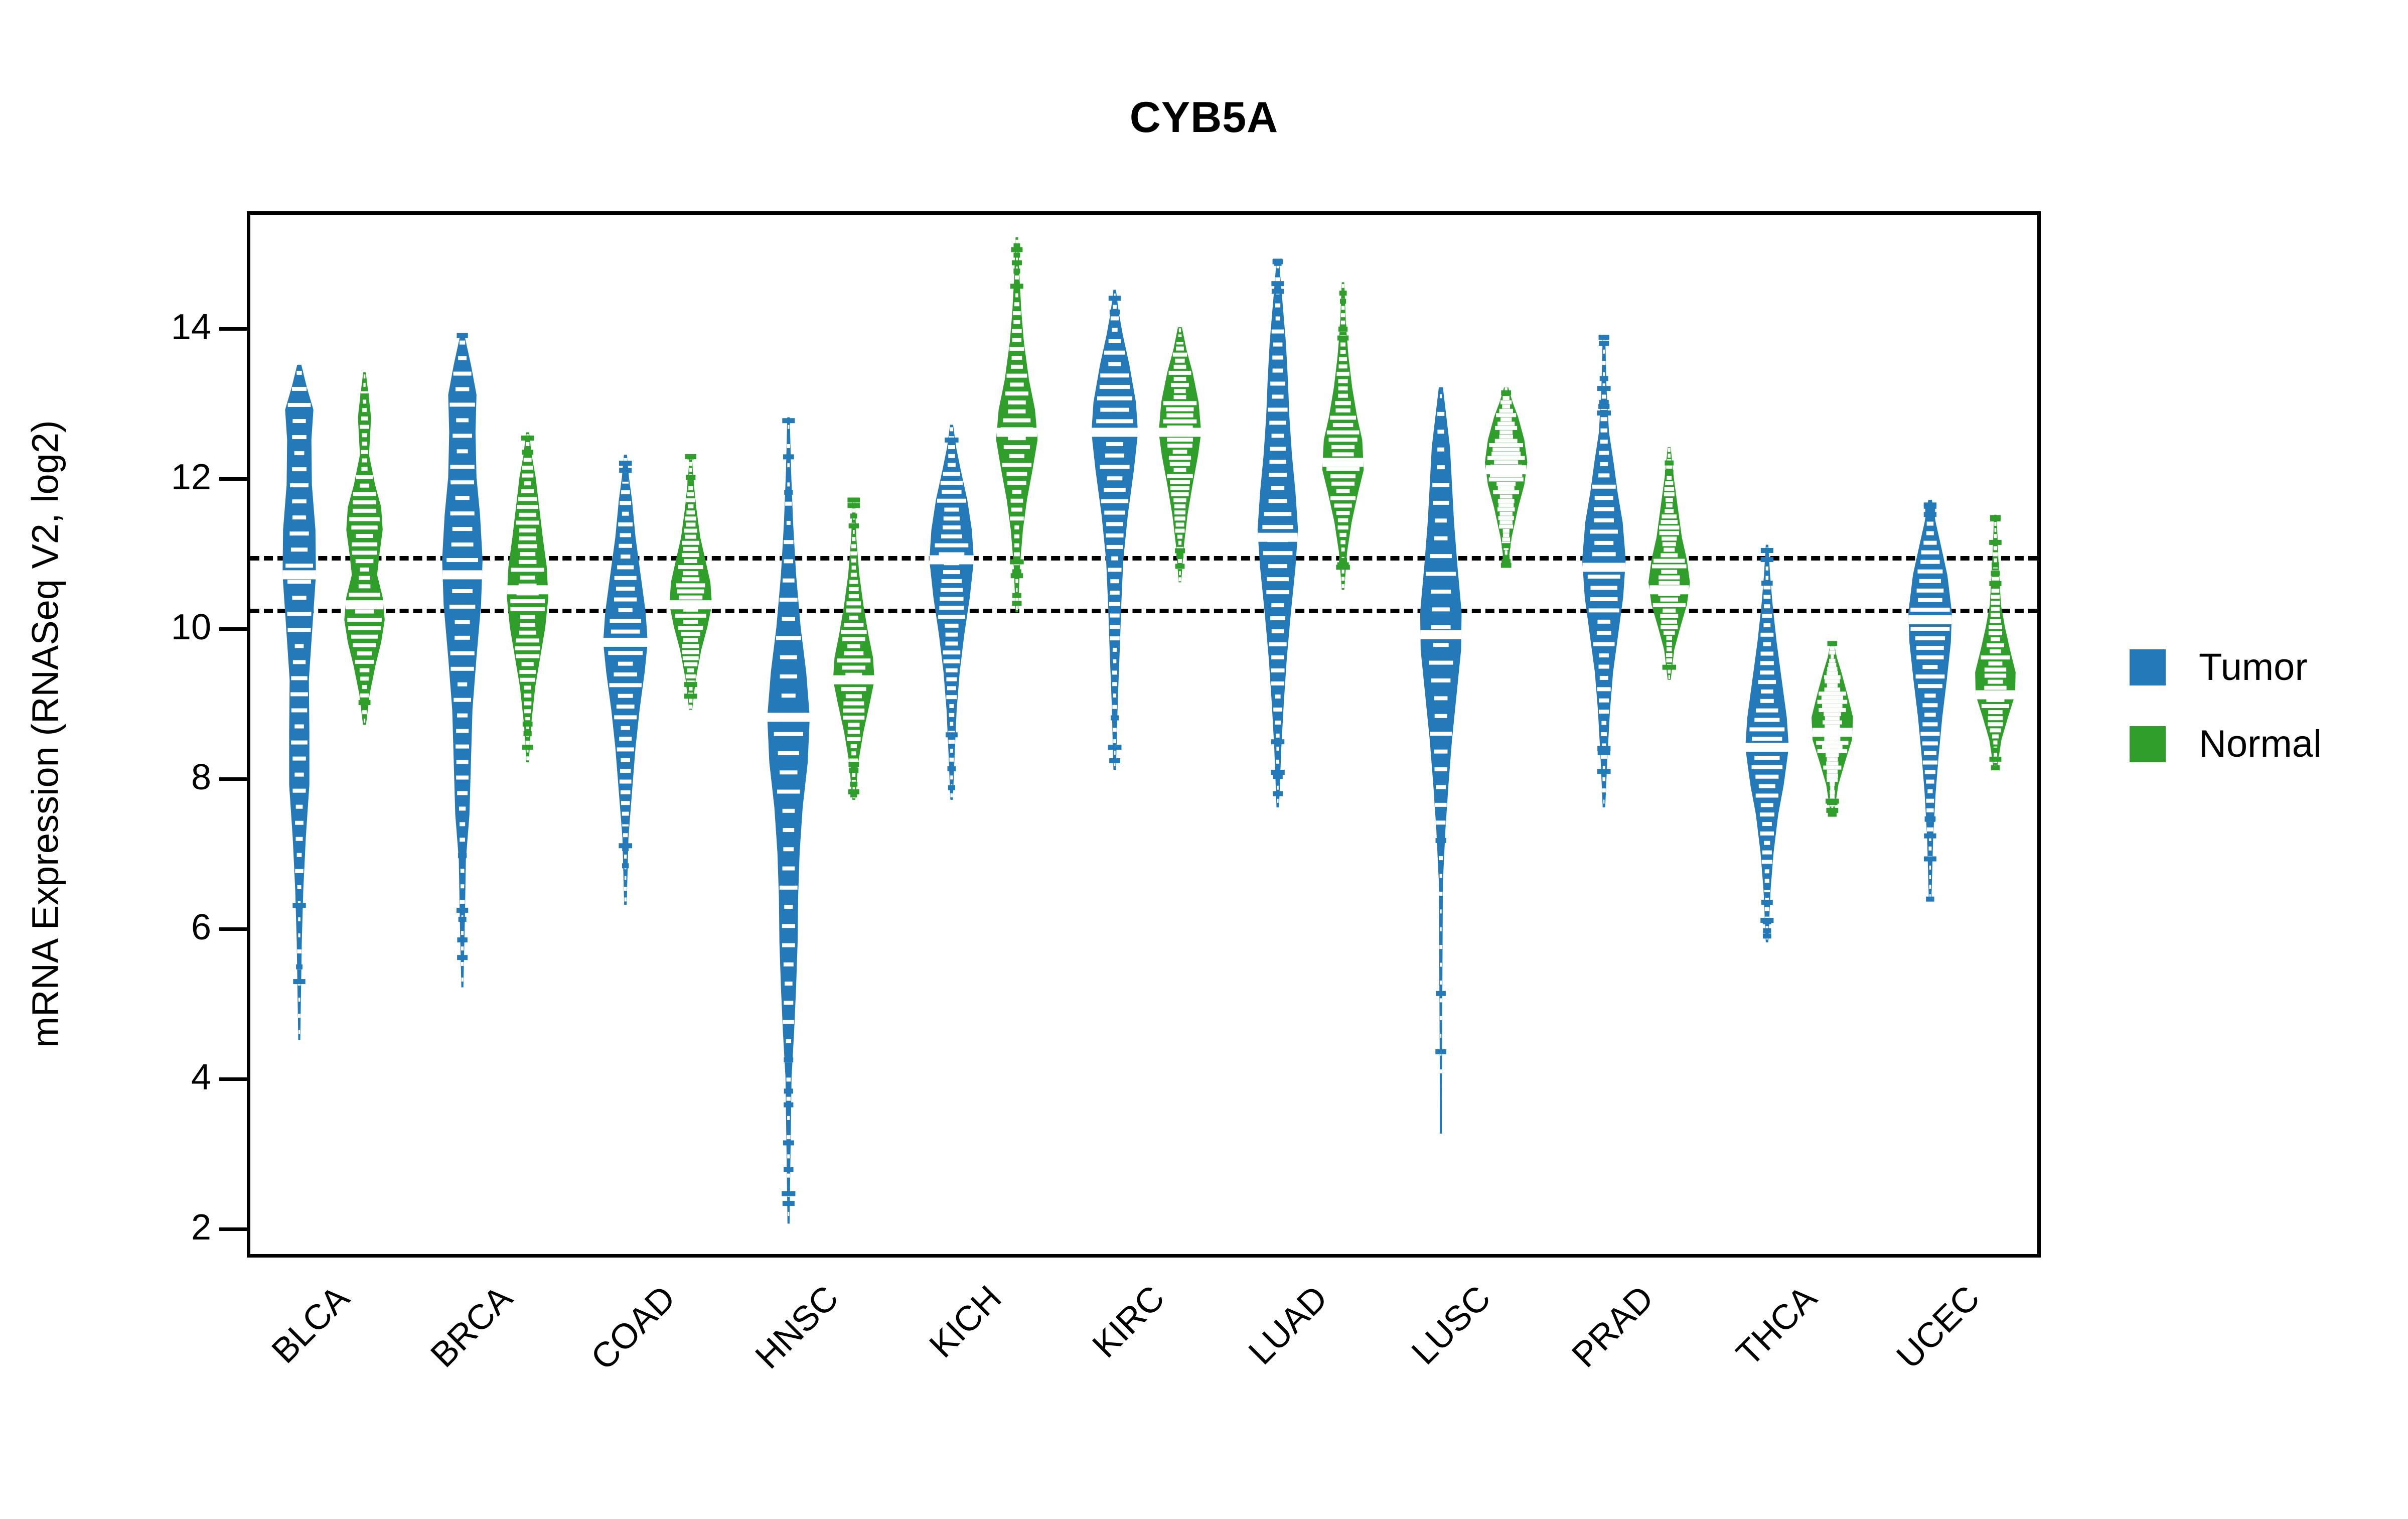 The width and height of the screenshot is (2408, 1519). What do you see at coordinates (1441, 760) in the screenshot?
I see `violin-tumor-lusc` at bounding box center [1441, 760].